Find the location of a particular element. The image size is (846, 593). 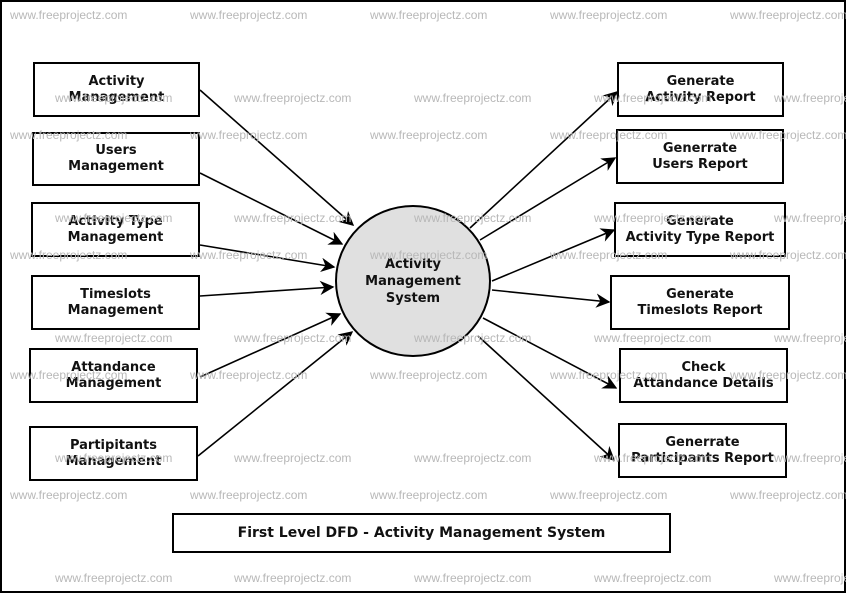

flow-arrow-p0-to-out6 is located at coordinates (546, 398).